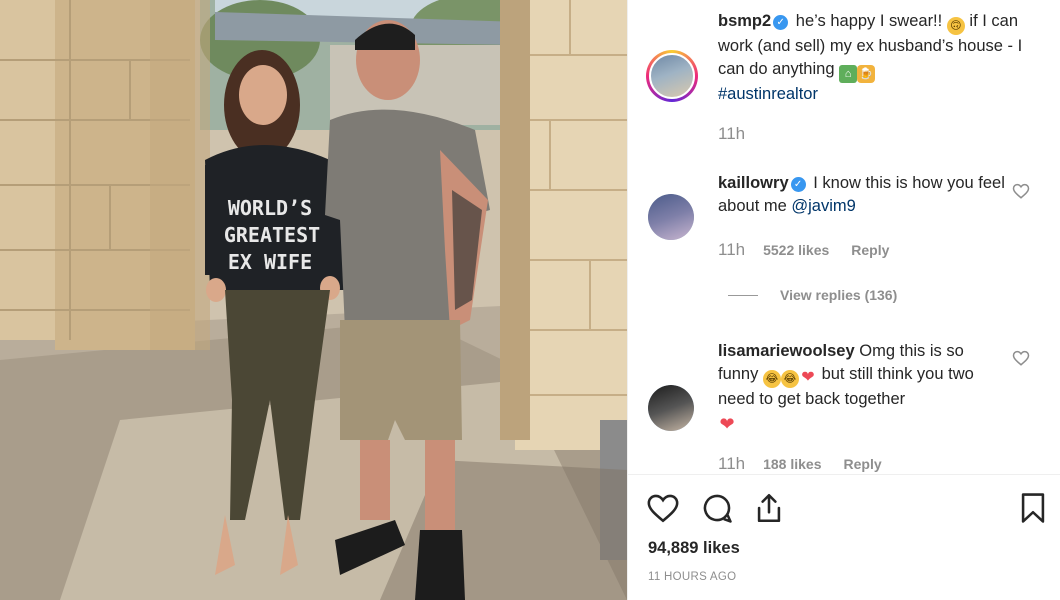  Describe the element at coordinates (663, 508) in the screenshot. I see `heart-icon` at that location.